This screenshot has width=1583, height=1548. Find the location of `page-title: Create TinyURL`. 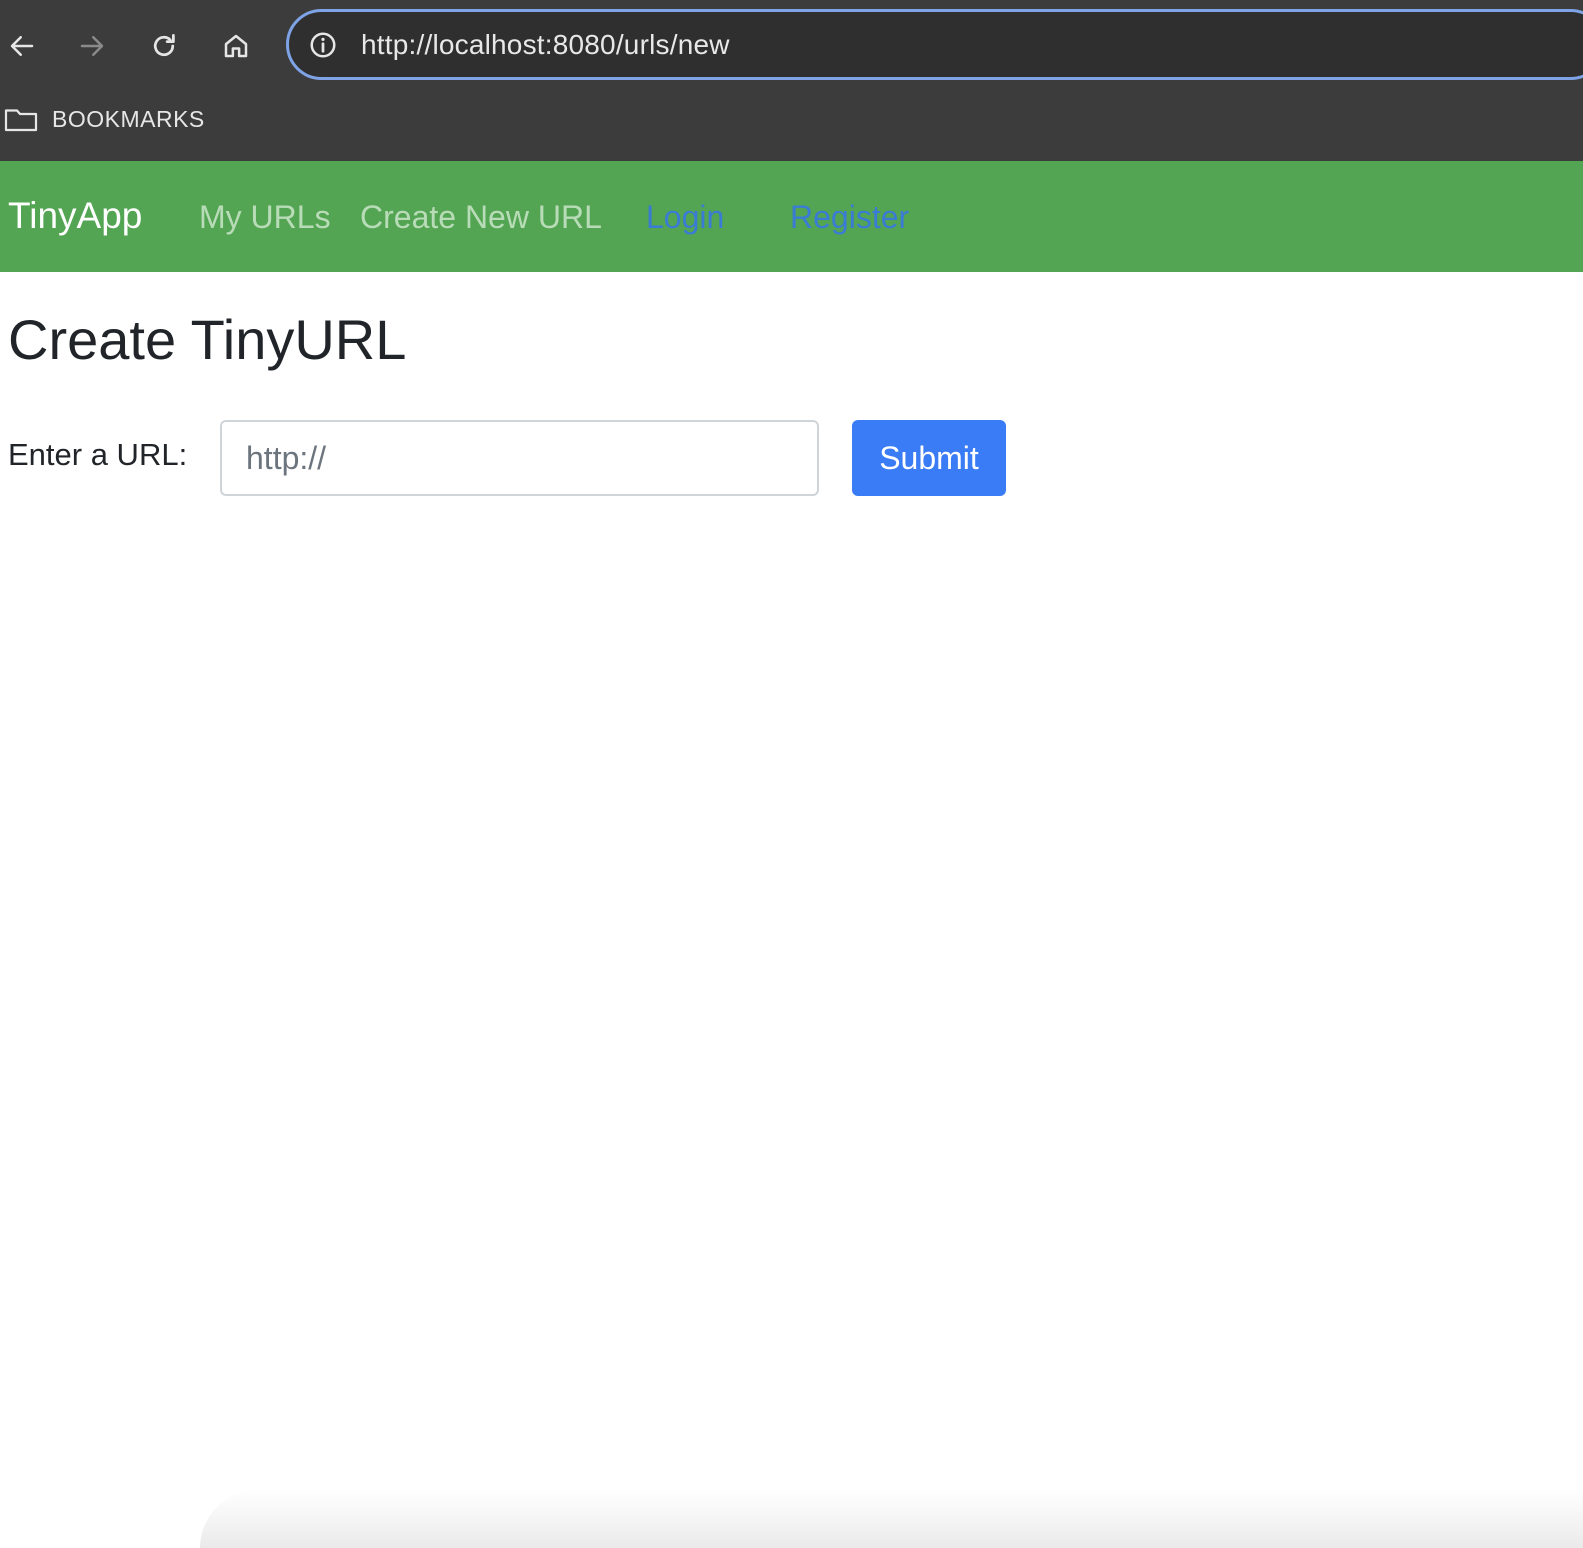

page-title: Create TinyURL is located at coordinates (207, 339).